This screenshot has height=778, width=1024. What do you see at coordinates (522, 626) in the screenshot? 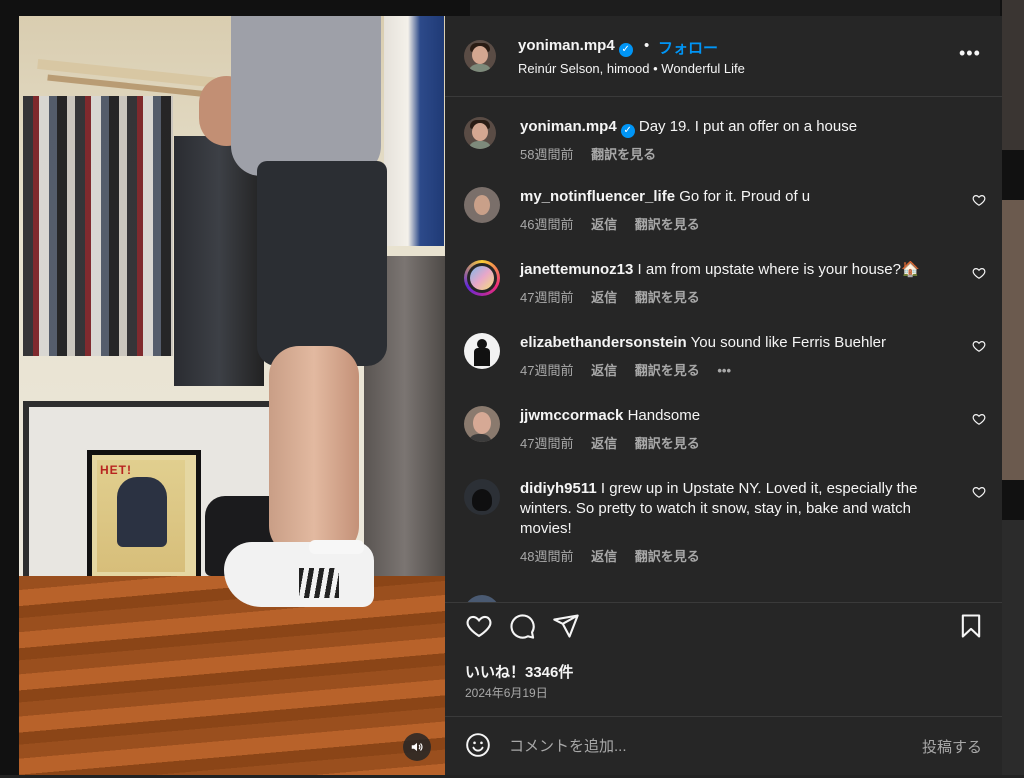
I see `comment-icon` at bounding box center [522, 626].